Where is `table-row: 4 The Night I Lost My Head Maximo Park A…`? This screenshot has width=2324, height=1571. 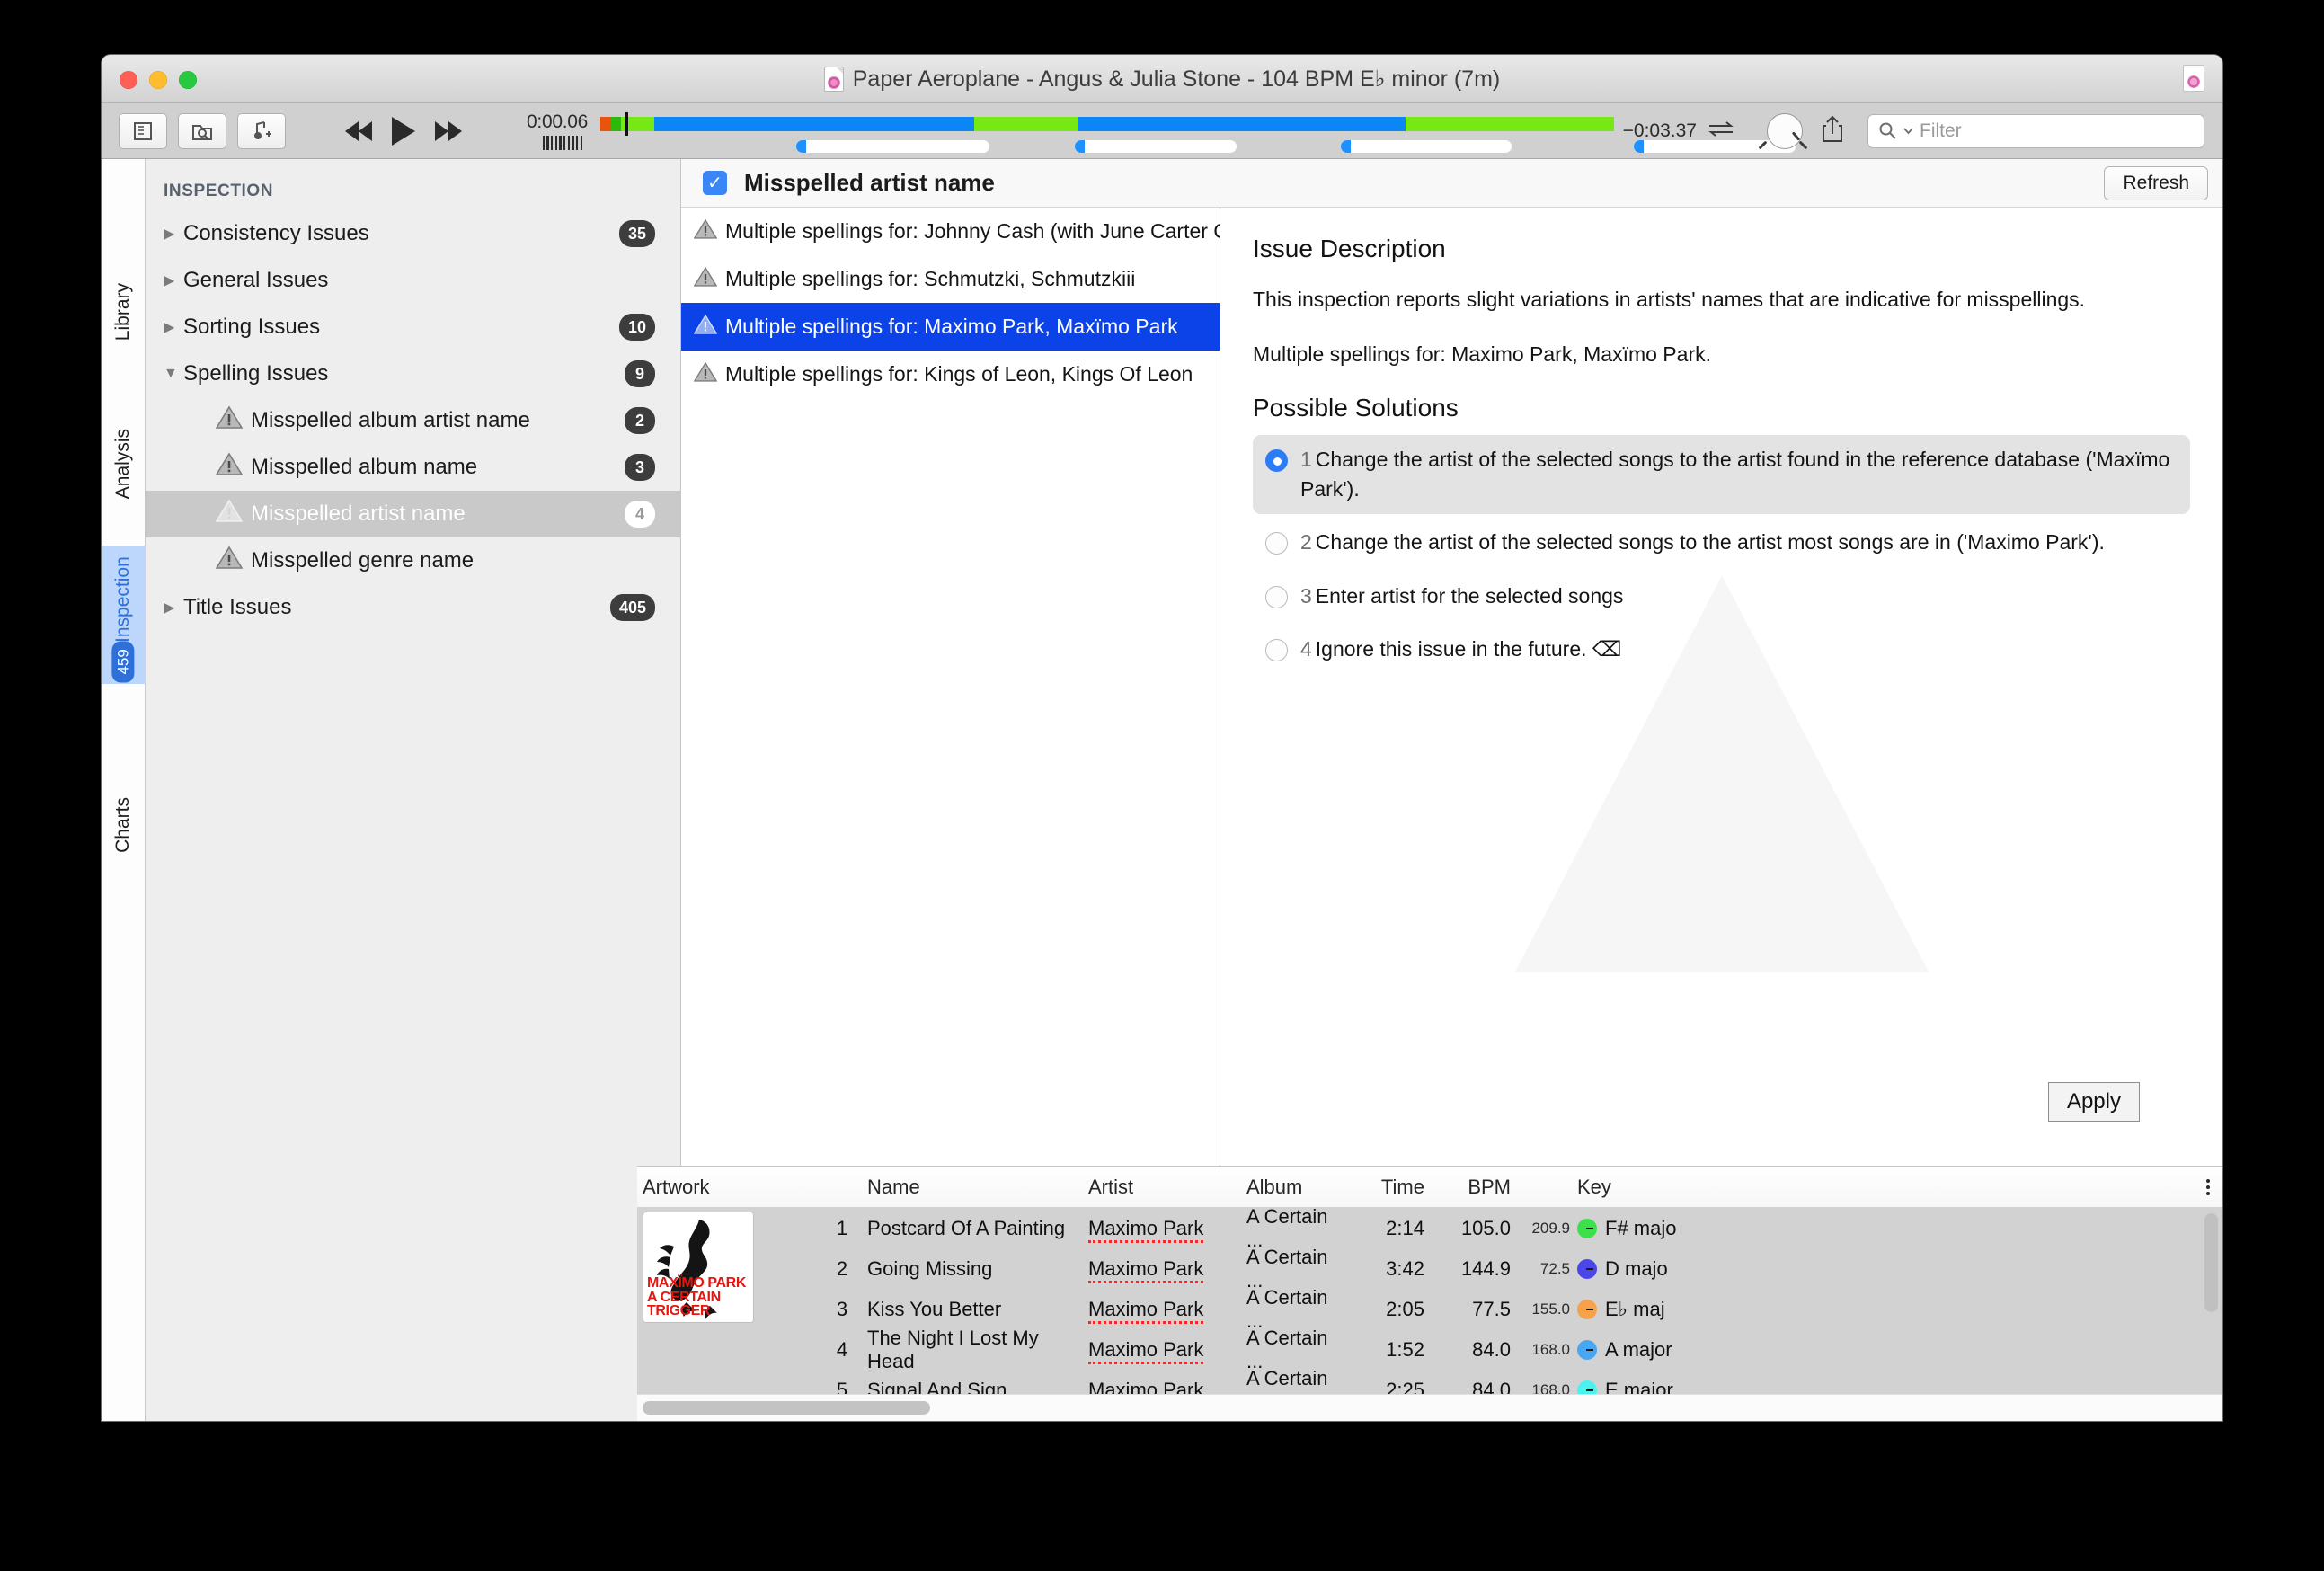 table-row: 4 The Night I Lost My Head Maximo Park A… is located at coordinates (1429, 1349).